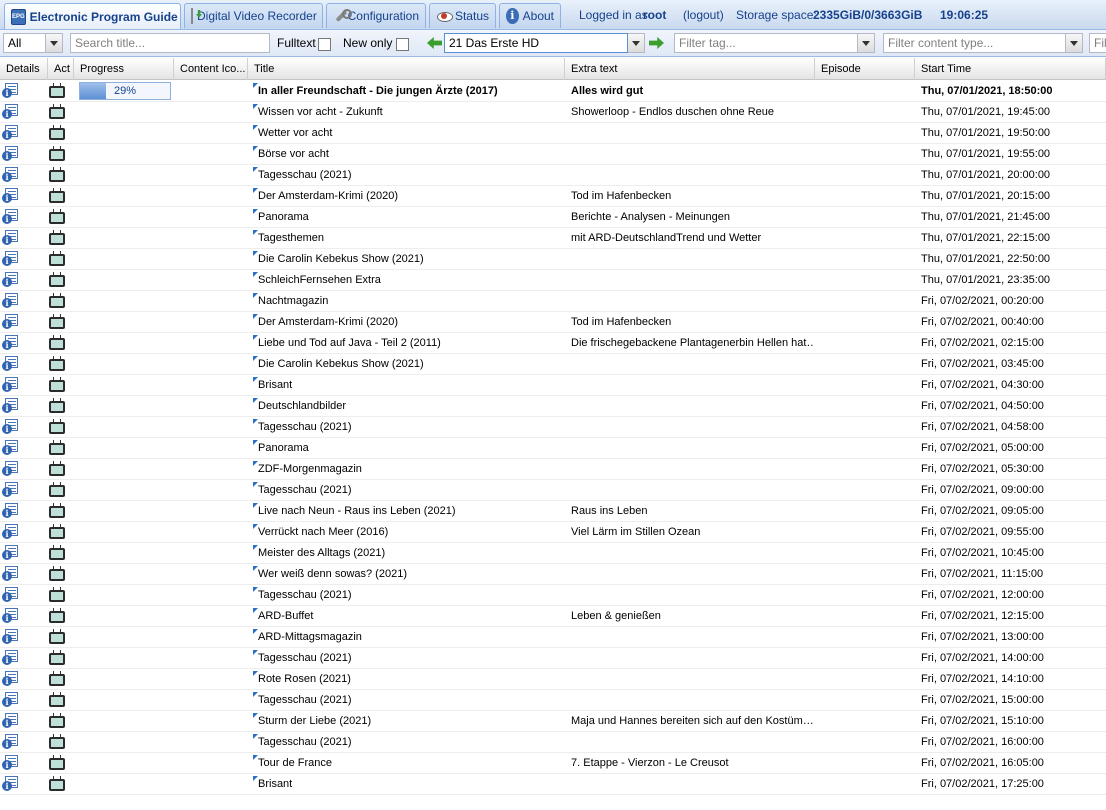 The image size is (1106, 810). What do you see at coordinates (406, 69) in the screenshot?
I see `column-header-title: Title` at bounding box center [406, 69].